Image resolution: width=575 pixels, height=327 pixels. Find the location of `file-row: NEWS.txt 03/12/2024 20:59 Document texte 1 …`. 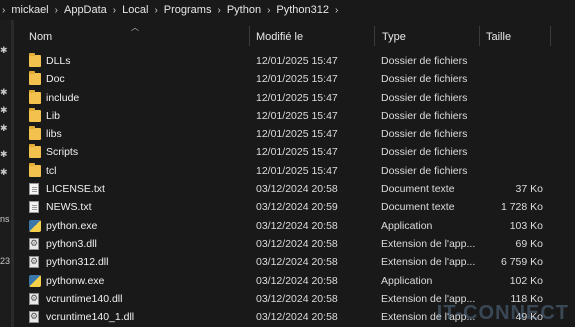

file-row: NEWS.txt 03/12/2024 20:59 Document texte 1 … is located at coordinates (287, 207).